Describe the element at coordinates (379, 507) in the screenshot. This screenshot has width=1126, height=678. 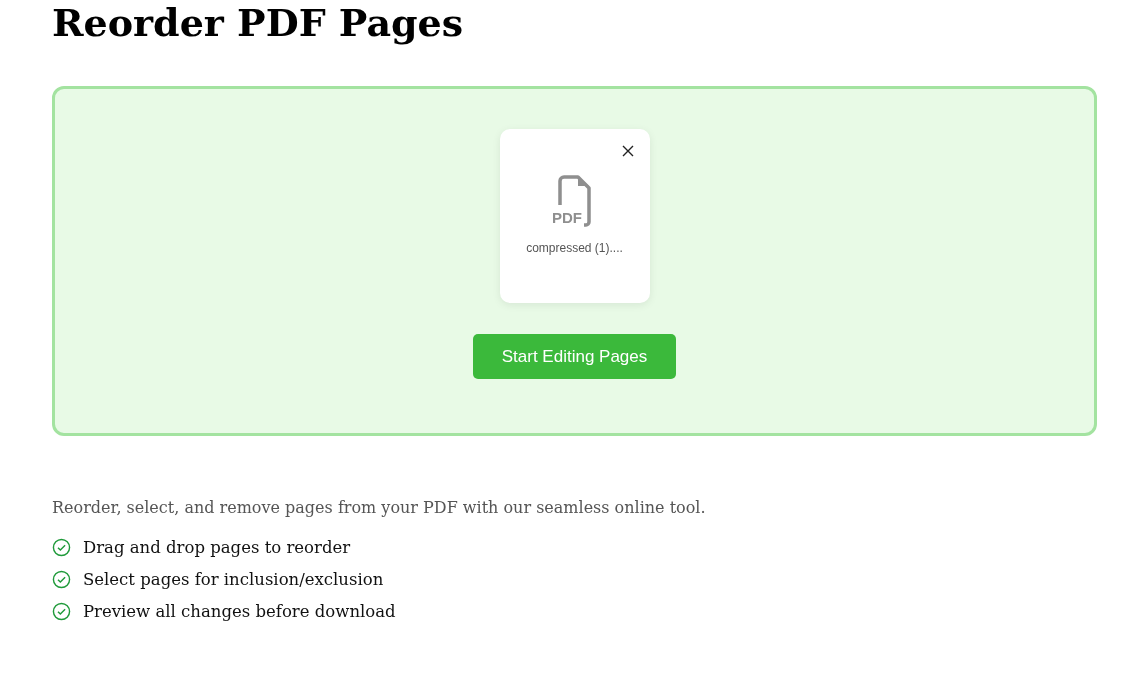
I see `description: Reorder, select, and remove pages from your PDF with our seamless online tool.` at that location.